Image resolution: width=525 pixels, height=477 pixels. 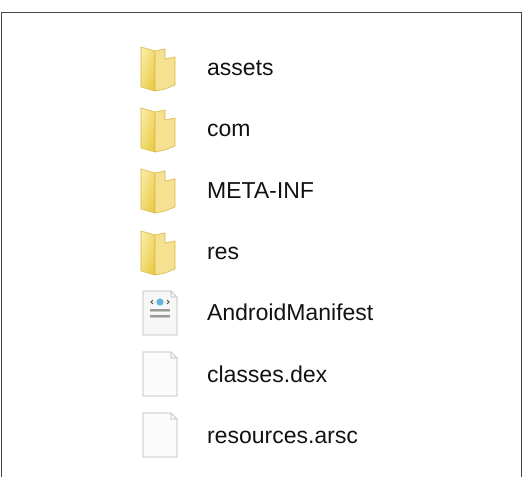 I want to click on file-name: res, so click(x=223, y=252).